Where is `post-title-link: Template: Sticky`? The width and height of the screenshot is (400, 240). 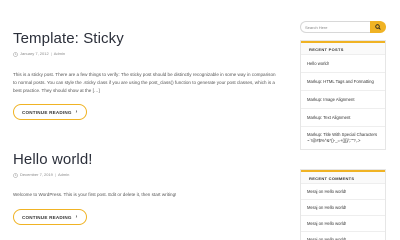
post-title-link: Template: Sticky is located at coordinates (145, 39).